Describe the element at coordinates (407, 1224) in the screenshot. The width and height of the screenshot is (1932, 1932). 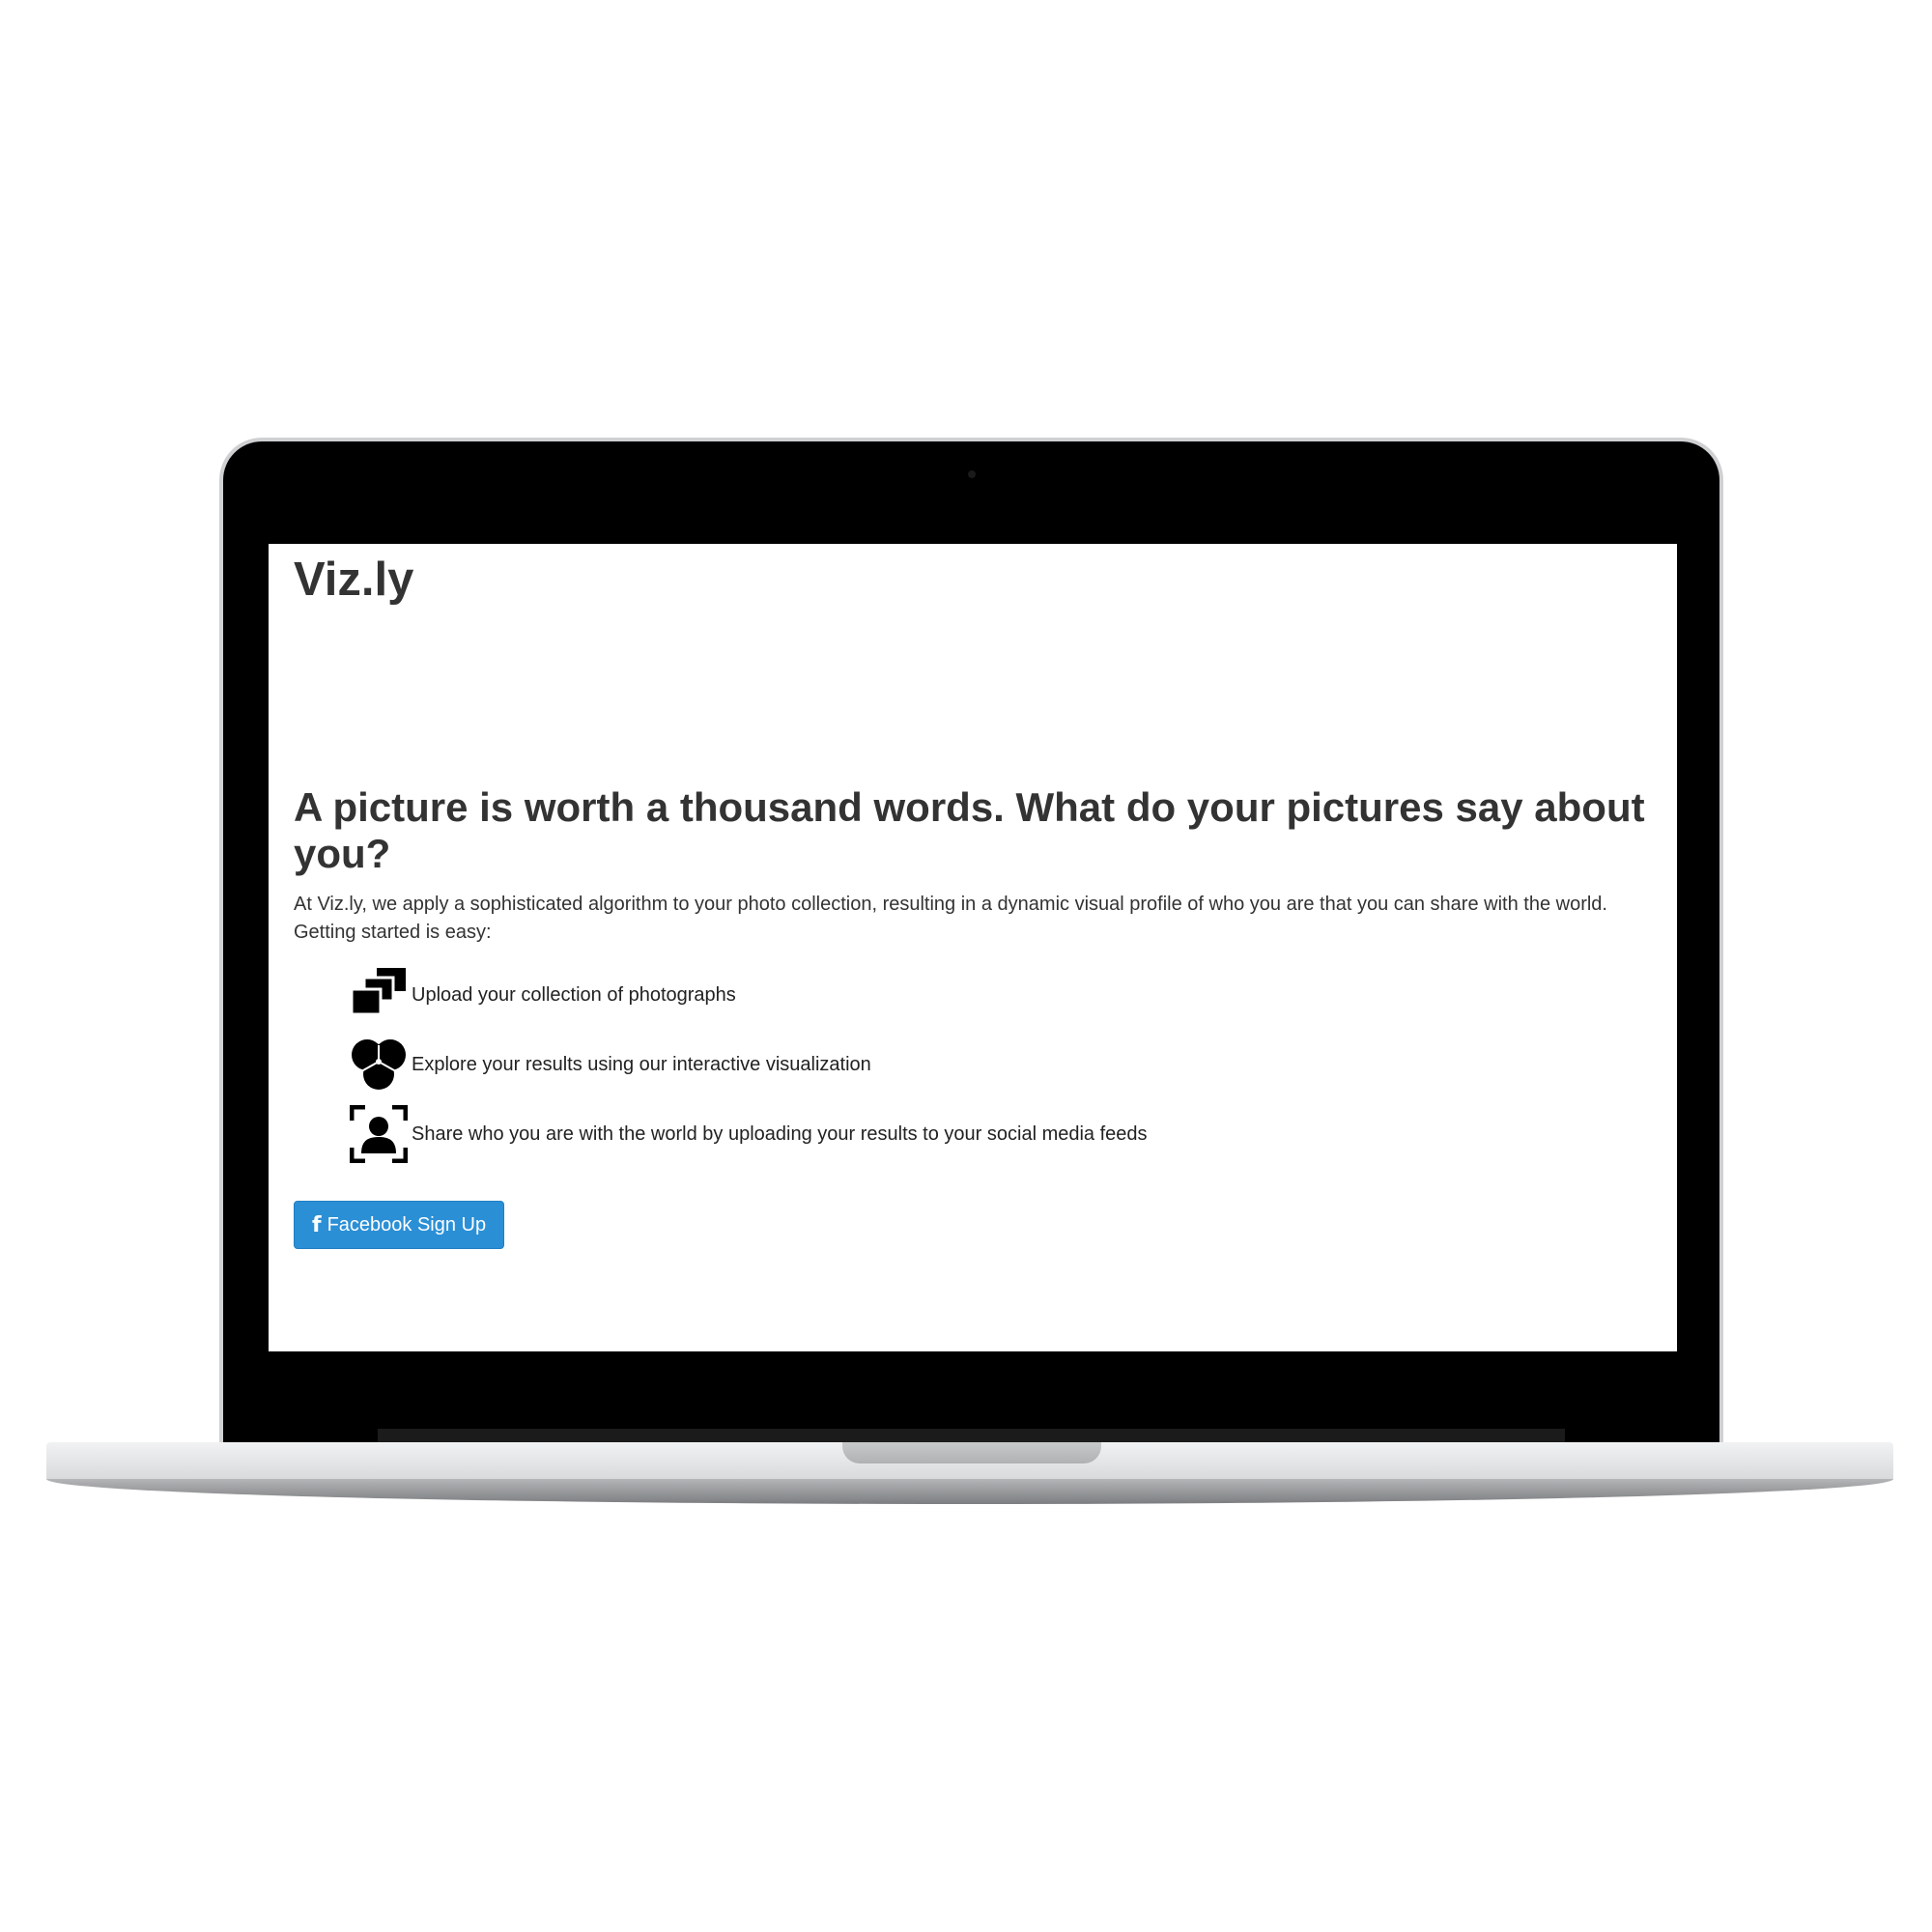
I see `facebook-signup-label: Facebook Sign Up` at that location.